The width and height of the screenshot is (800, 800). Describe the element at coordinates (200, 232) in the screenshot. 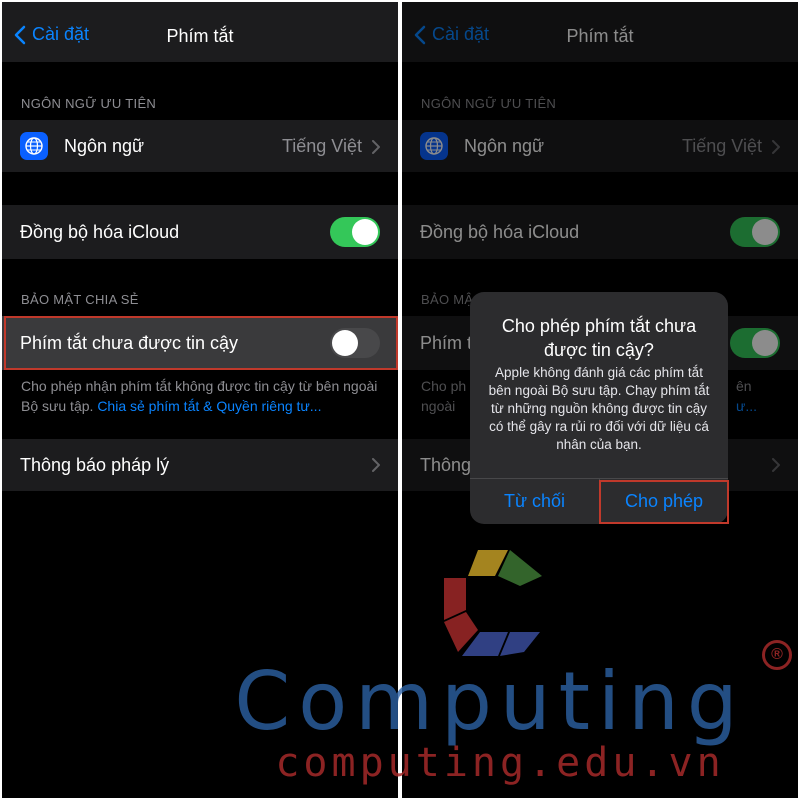

I see `icloud-sync-row: Đồng bộ hóa iCloud` at that location.